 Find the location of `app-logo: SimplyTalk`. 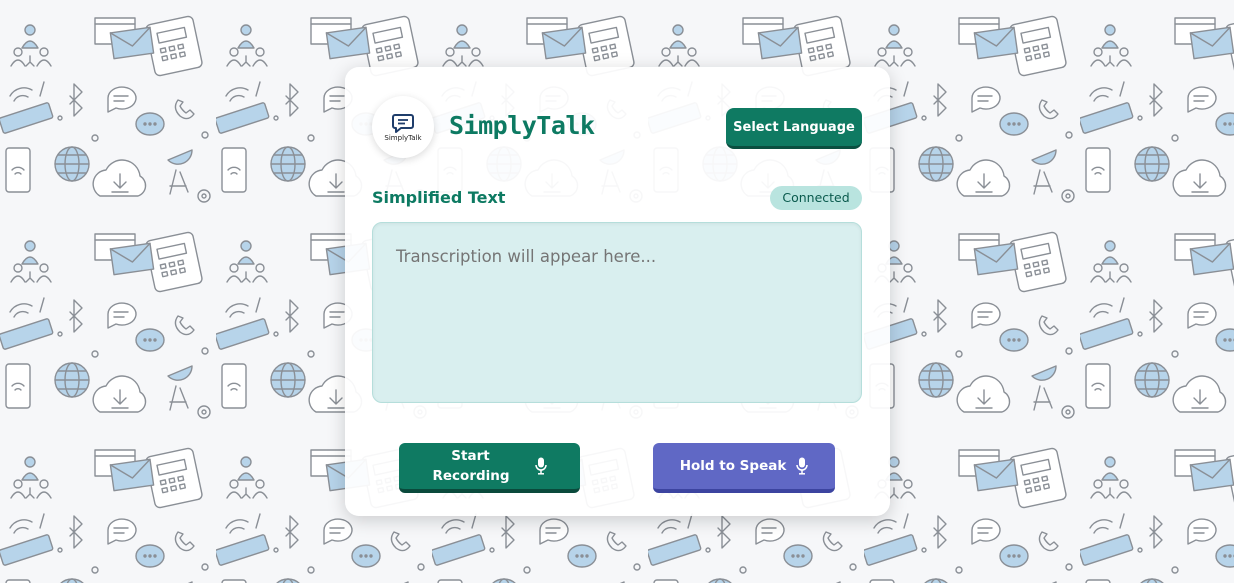

app-logo: SimplyTalk is located at coordinates (403, 127).